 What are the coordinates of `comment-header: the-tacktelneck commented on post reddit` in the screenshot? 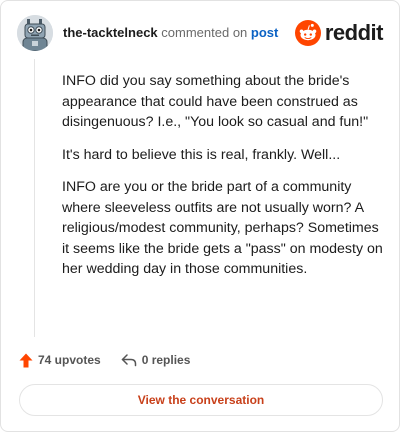 It's located at (200, 33).